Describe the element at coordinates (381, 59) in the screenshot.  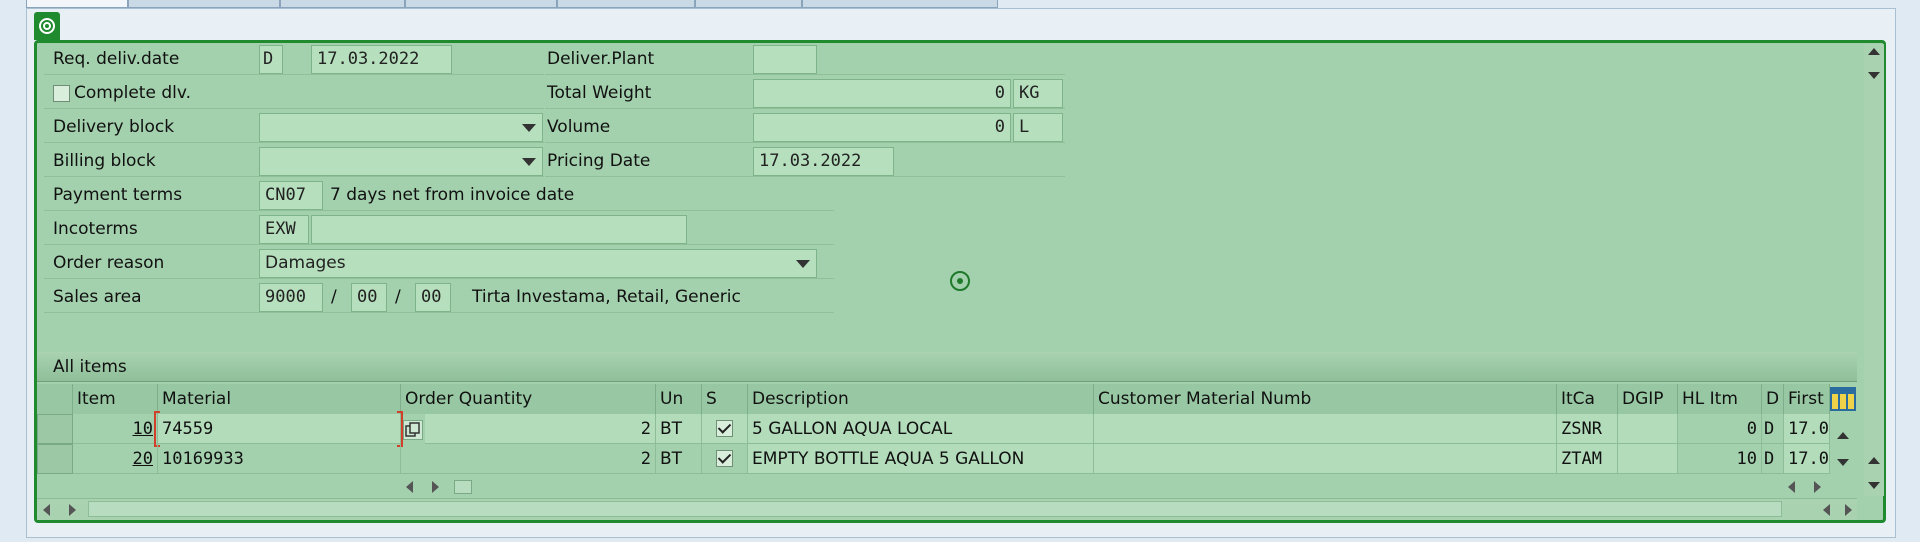
I see `req-deliv-date-field: 17.03.2022` at that location.